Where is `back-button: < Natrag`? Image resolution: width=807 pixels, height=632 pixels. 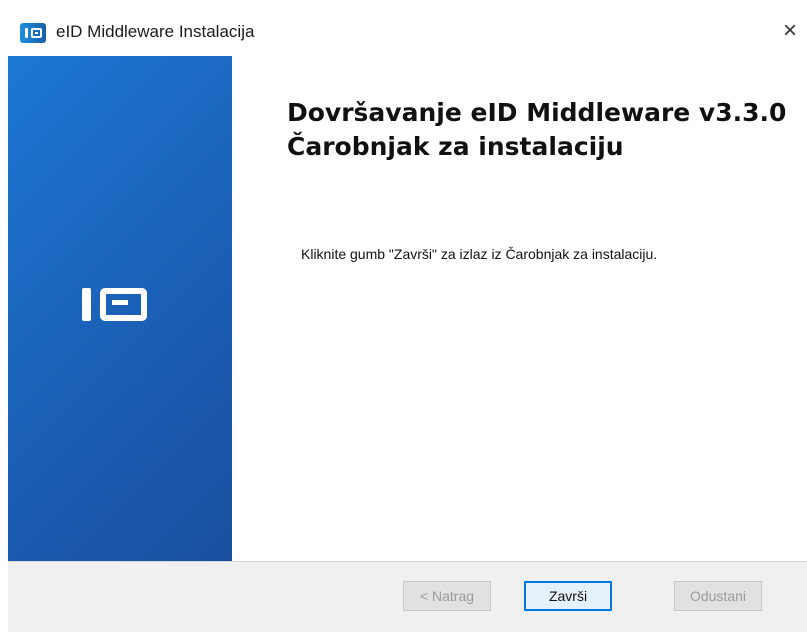
back-button: < Natrag is located at coordinates (447, 596).